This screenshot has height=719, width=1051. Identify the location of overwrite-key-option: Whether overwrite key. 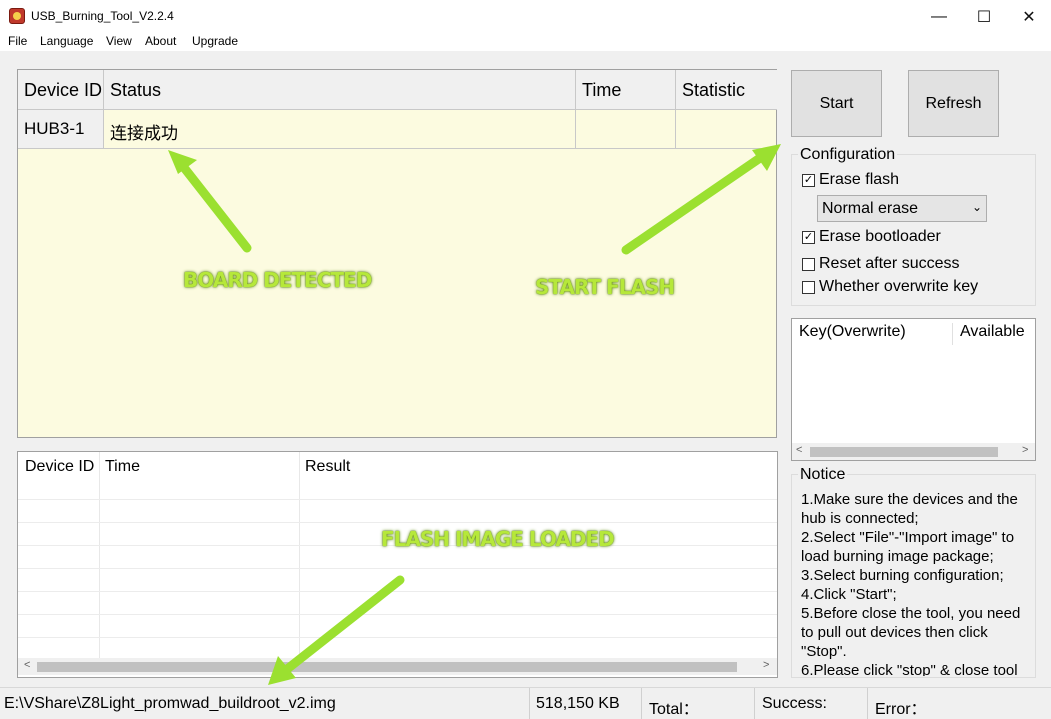
(890, 287).